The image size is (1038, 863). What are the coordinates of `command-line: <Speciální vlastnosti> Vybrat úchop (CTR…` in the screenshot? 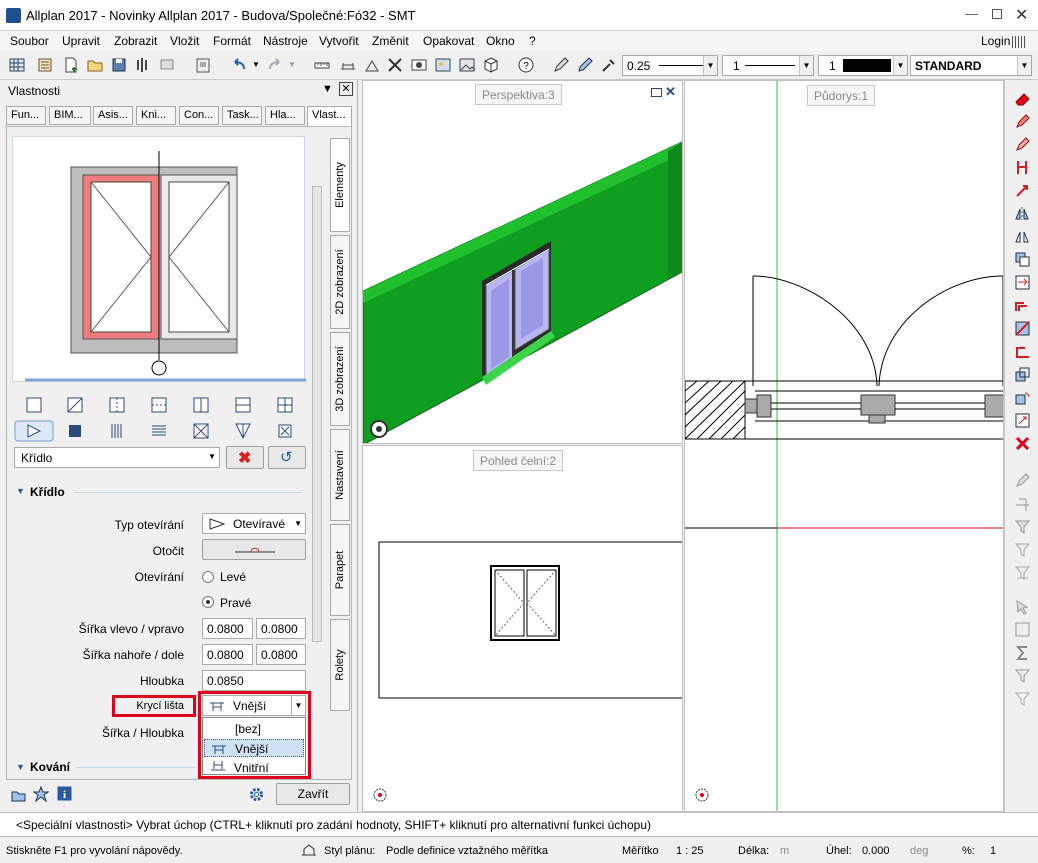 It's located at (519, 824).